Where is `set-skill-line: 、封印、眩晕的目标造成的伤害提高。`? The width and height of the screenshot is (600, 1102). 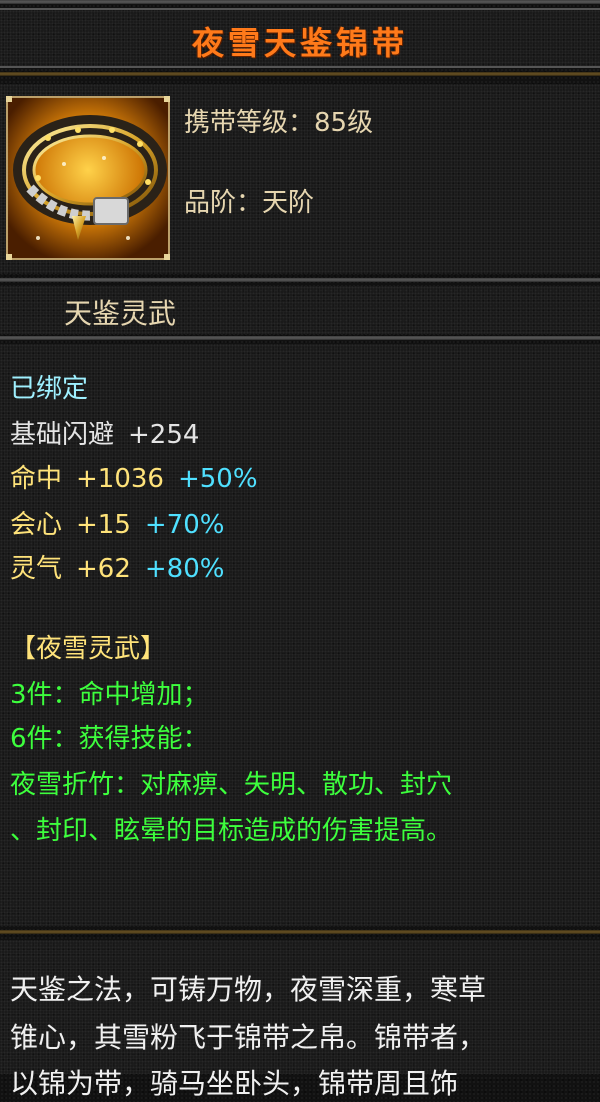
set-skill-line: 、封印、眩晕的目标造成的伤害提高。 is located at coordinates (231, 831).